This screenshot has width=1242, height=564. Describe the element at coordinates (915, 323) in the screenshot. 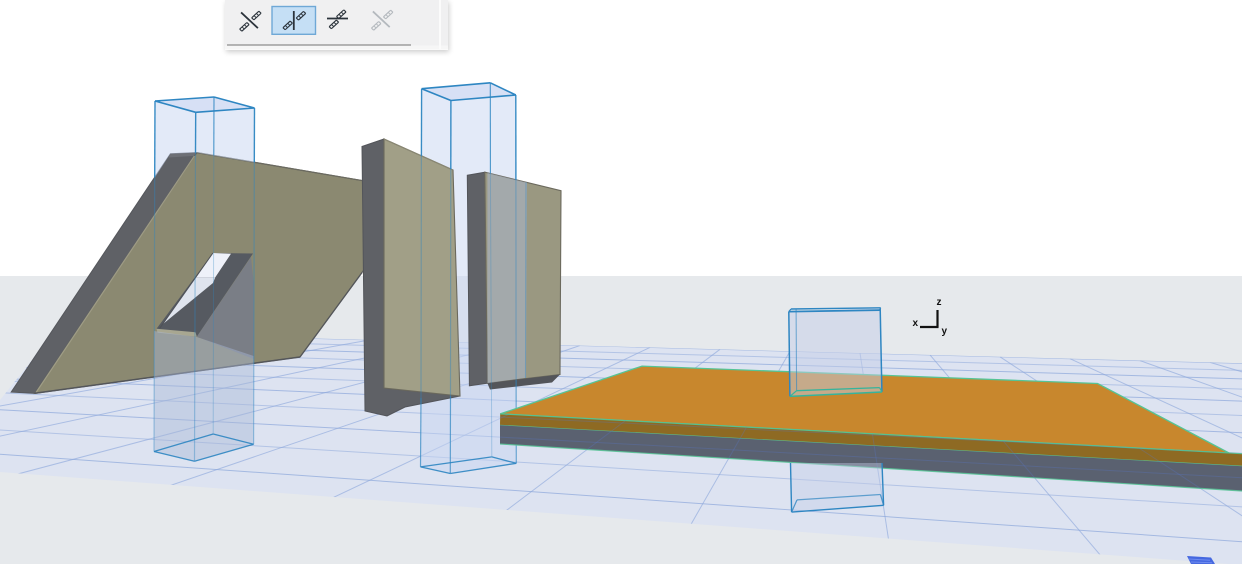

I see `svg-text: x` at that location.